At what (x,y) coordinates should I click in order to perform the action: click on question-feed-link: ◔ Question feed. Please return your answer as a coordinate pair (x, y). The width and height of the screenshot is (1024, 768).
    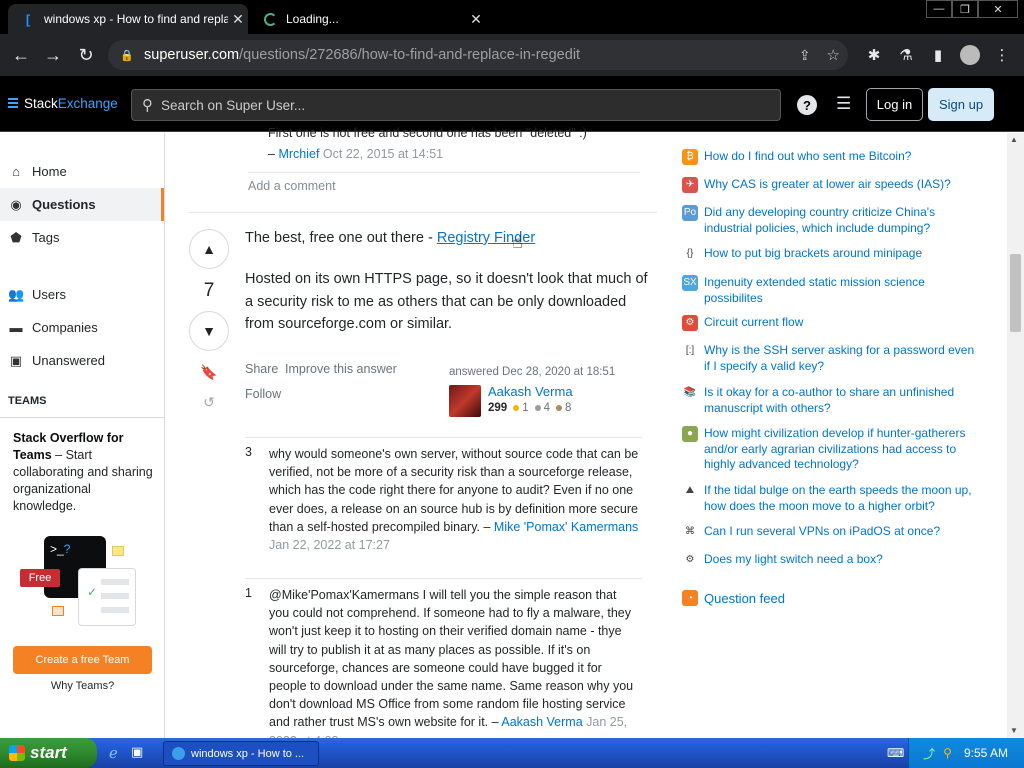
    Looking at the image, I should click on (733, 598).